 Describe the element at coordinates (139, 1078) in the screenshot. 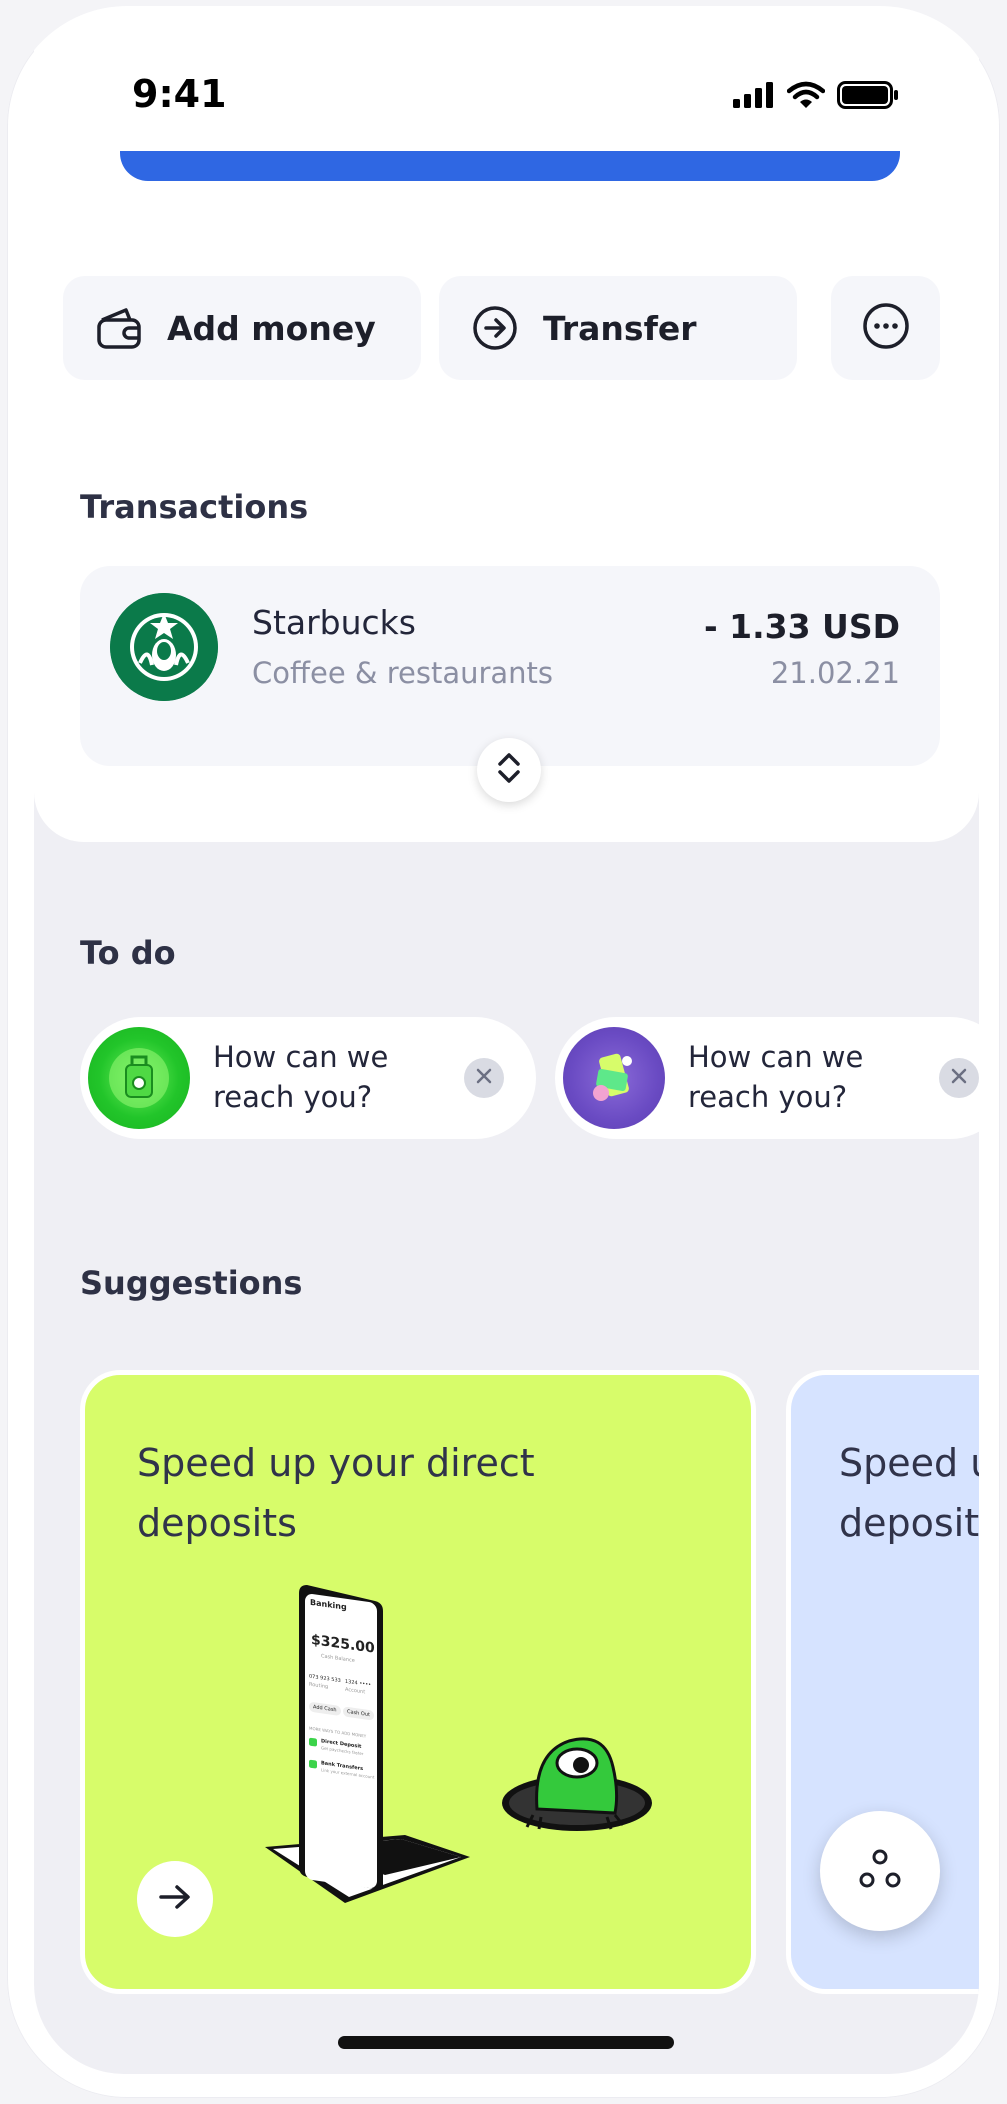

I see `luggage-illustration` at that location.